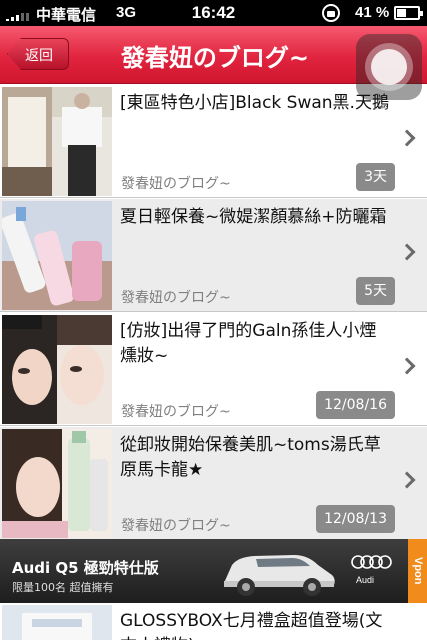  What do you see at coordinates (248, 343) in the screenshot?
I see `post-title: [仿妝]出得了門的Galn孫佳人小煙燻妝~` at bounding box center [248, 343].